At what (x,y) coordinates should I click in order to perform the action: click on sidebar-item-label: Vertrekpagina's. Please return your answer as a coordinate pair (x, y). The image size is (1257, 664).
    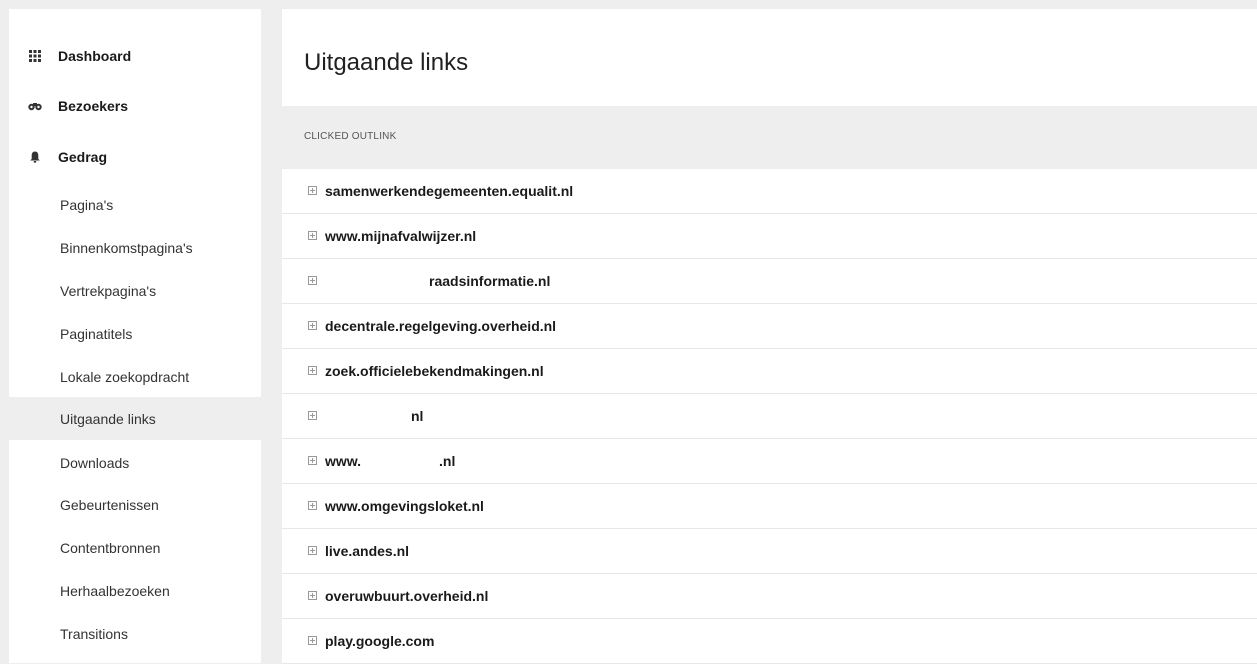
    Looking at the image, I should click on (108, 290).